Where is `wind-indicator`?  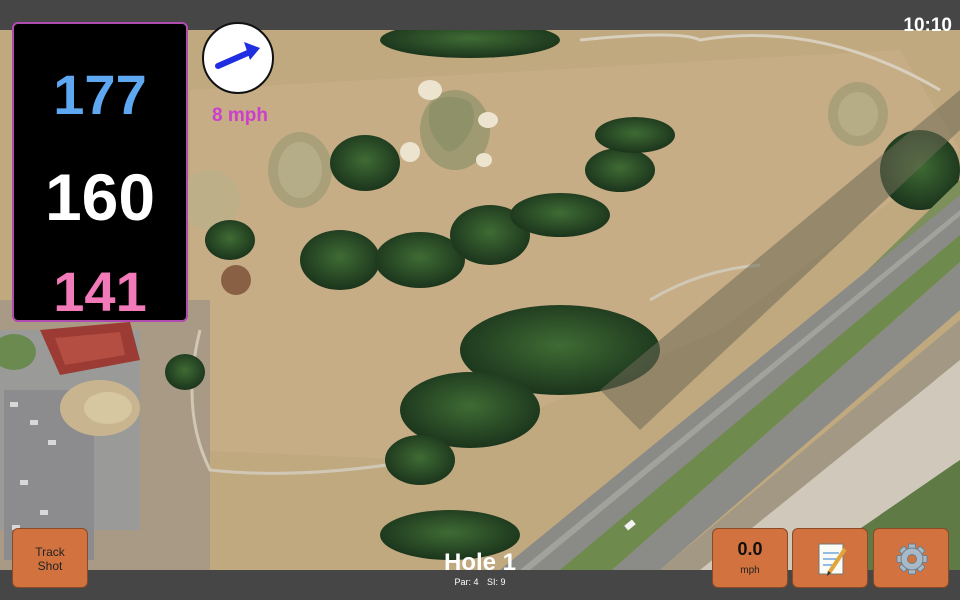
wind-indicator is located at coordinates (238, 58).